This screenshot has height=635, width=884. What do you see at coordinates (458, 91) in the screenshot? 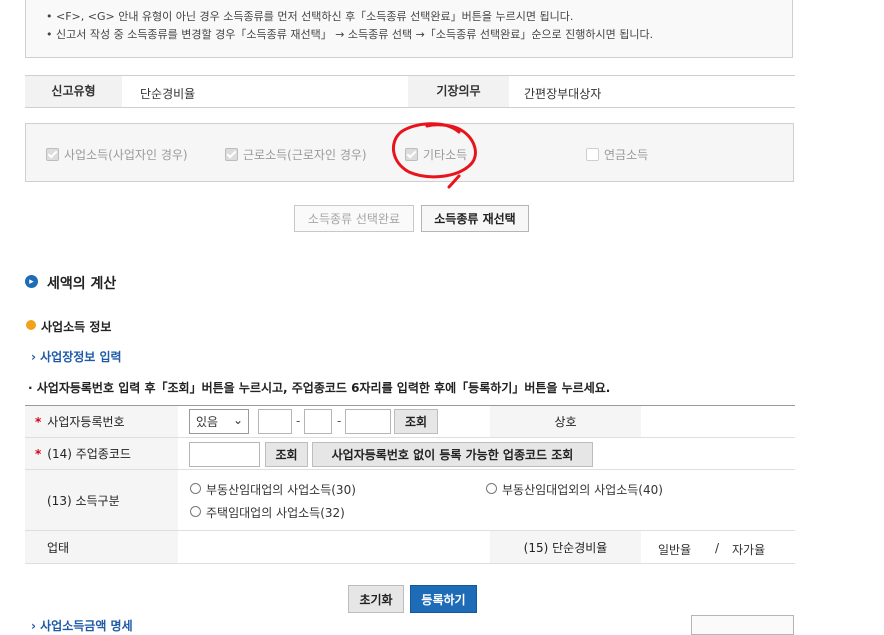
I see `bookkeeping-duty-label: 기장의무` at bounding box center [458, 91].